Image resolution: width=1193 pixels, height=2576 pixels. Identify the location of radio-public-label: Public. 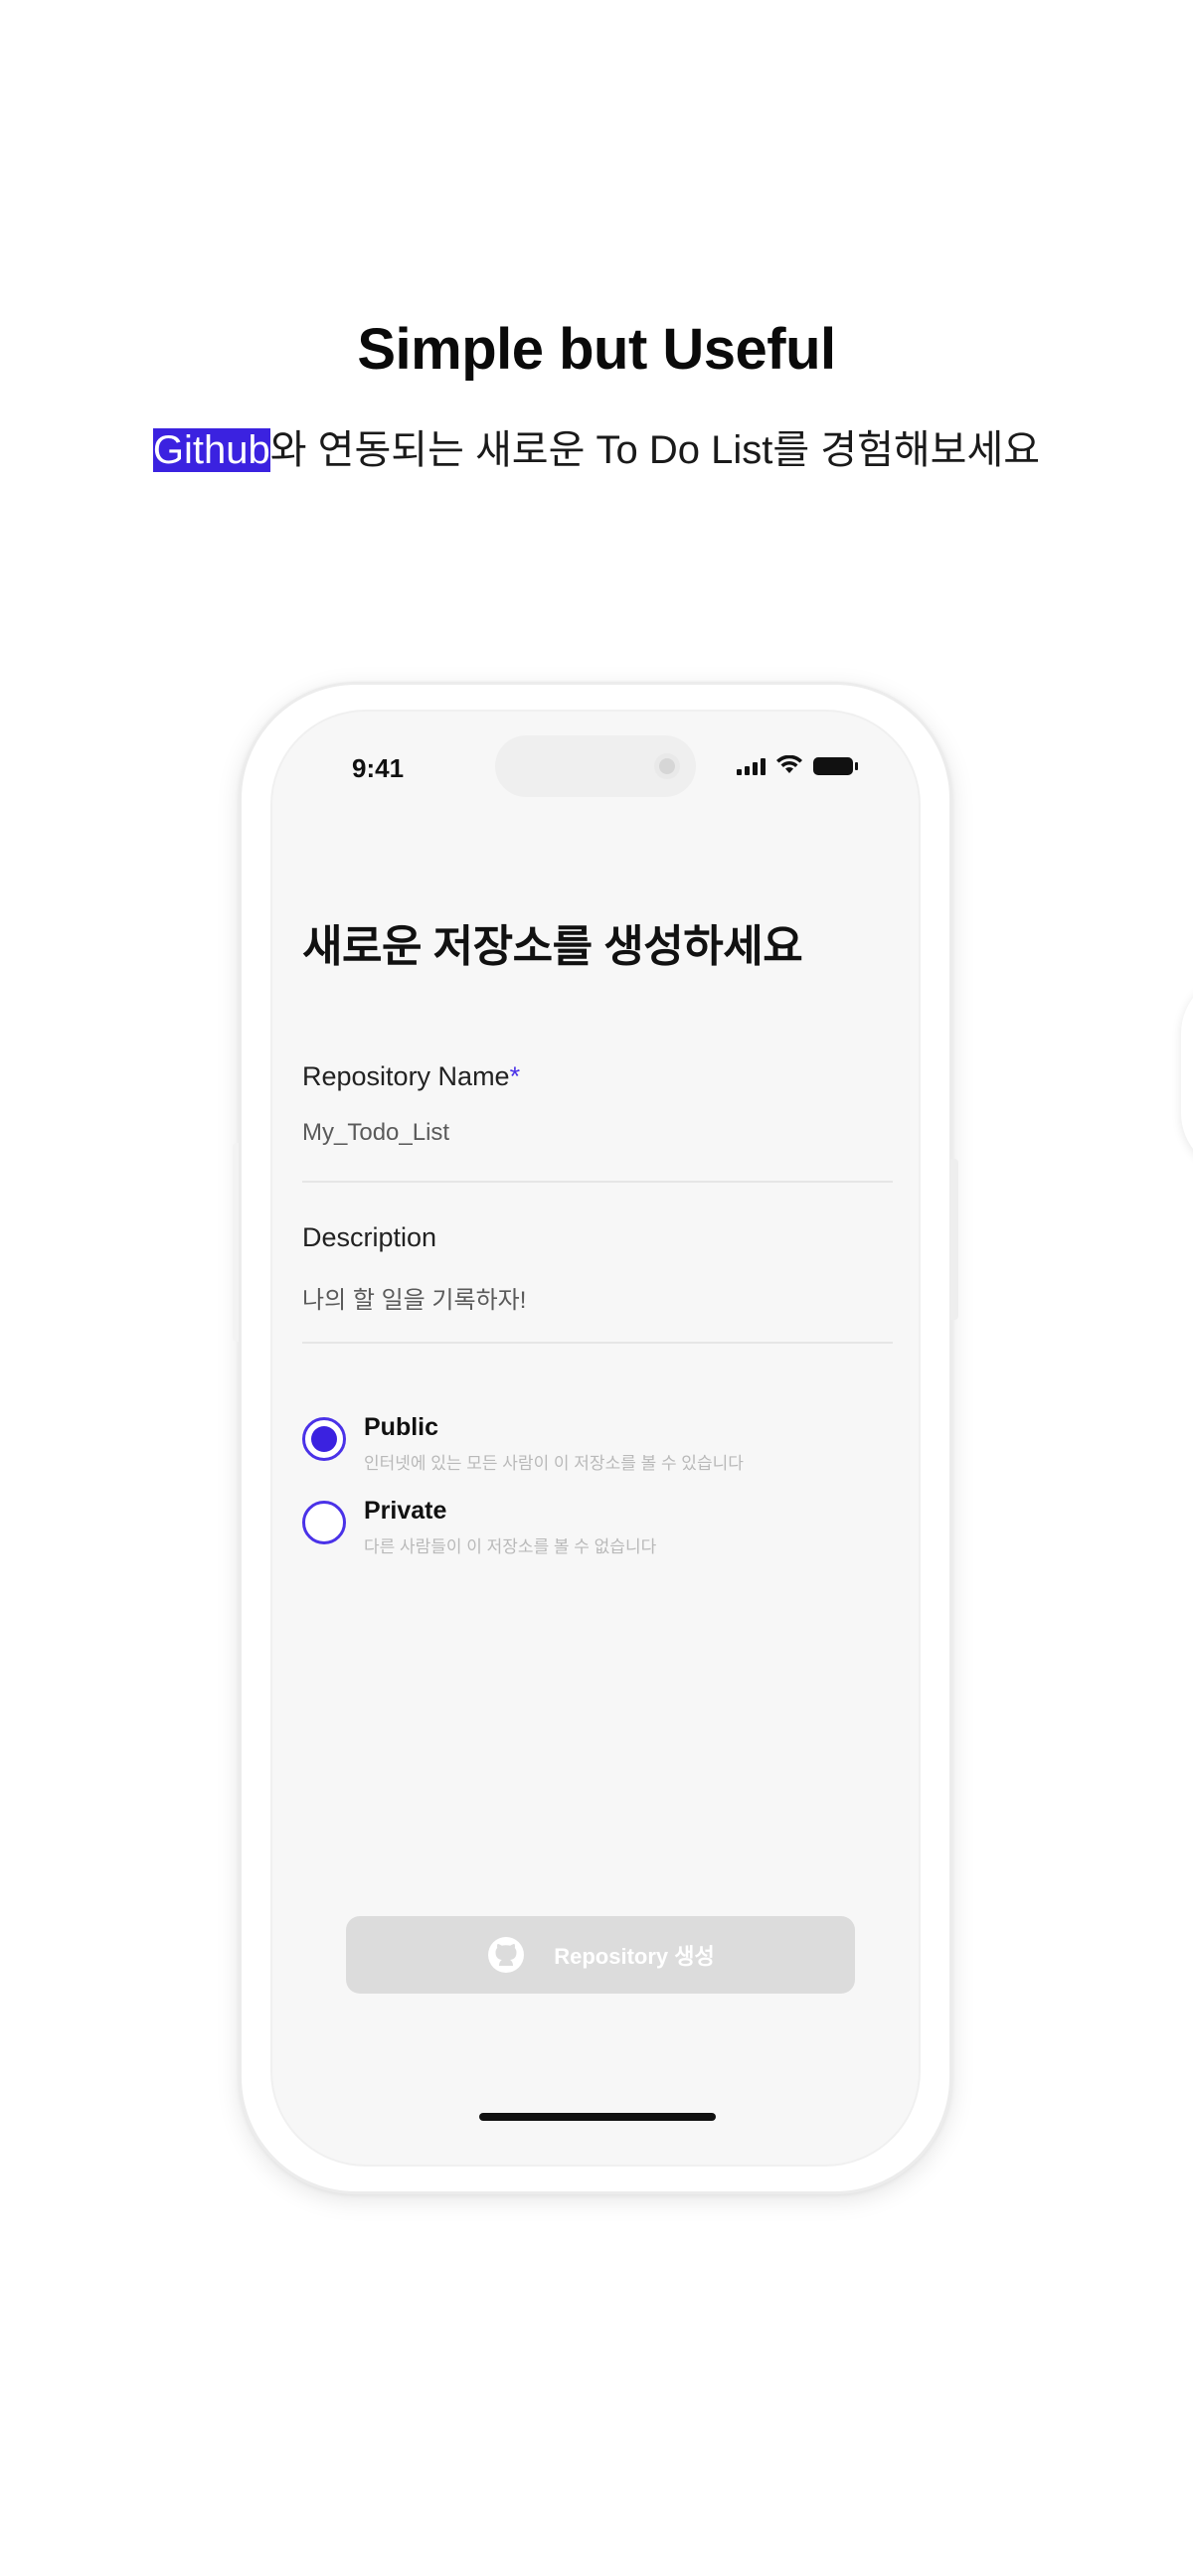
(401, 1427).